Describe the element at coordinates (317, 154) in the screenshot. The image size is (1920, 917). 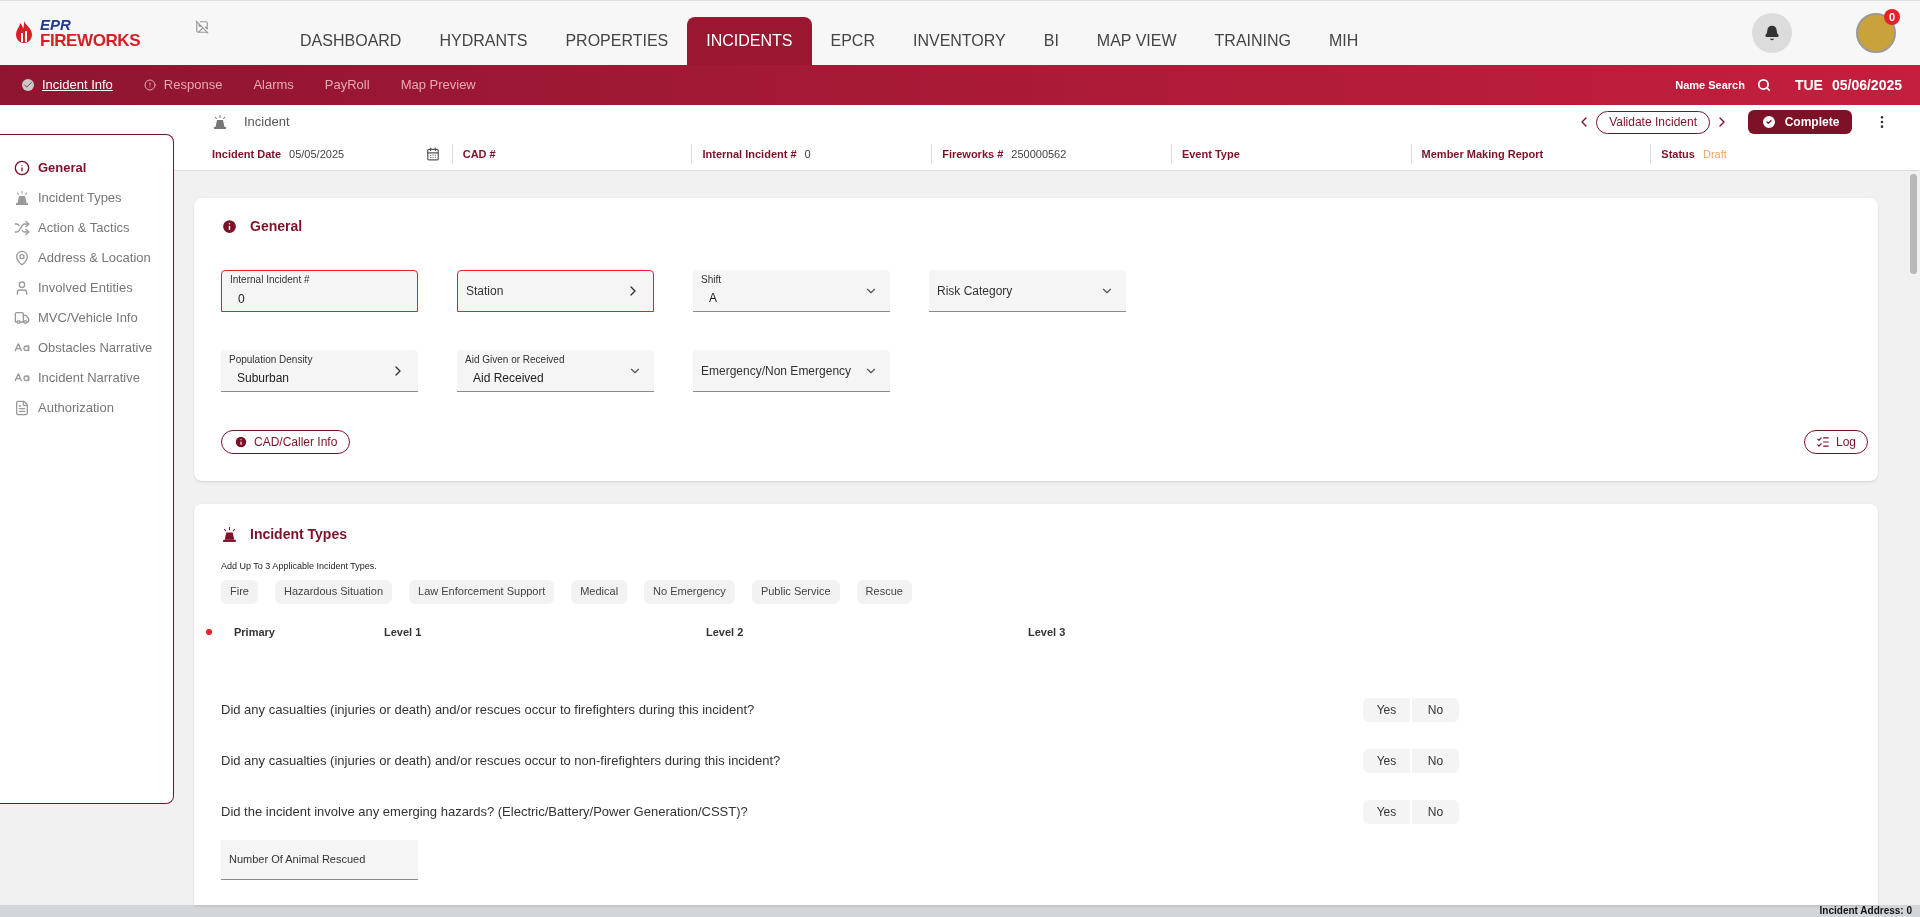
I see `header-field-value: 05/05/2025` at that location.